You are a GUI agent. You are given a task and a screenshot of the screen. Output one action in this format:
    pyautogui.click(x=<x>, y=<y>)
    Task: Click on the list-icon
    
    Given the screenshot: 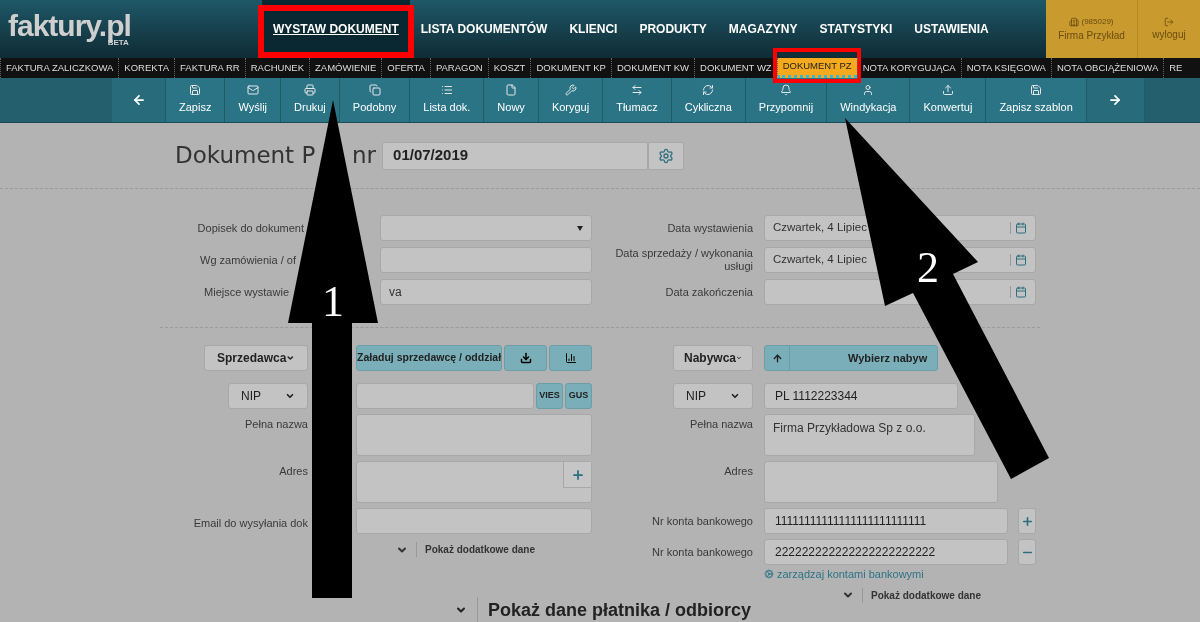 What is the action you would take?
    pyautogui.click(x=446, y=90)
    